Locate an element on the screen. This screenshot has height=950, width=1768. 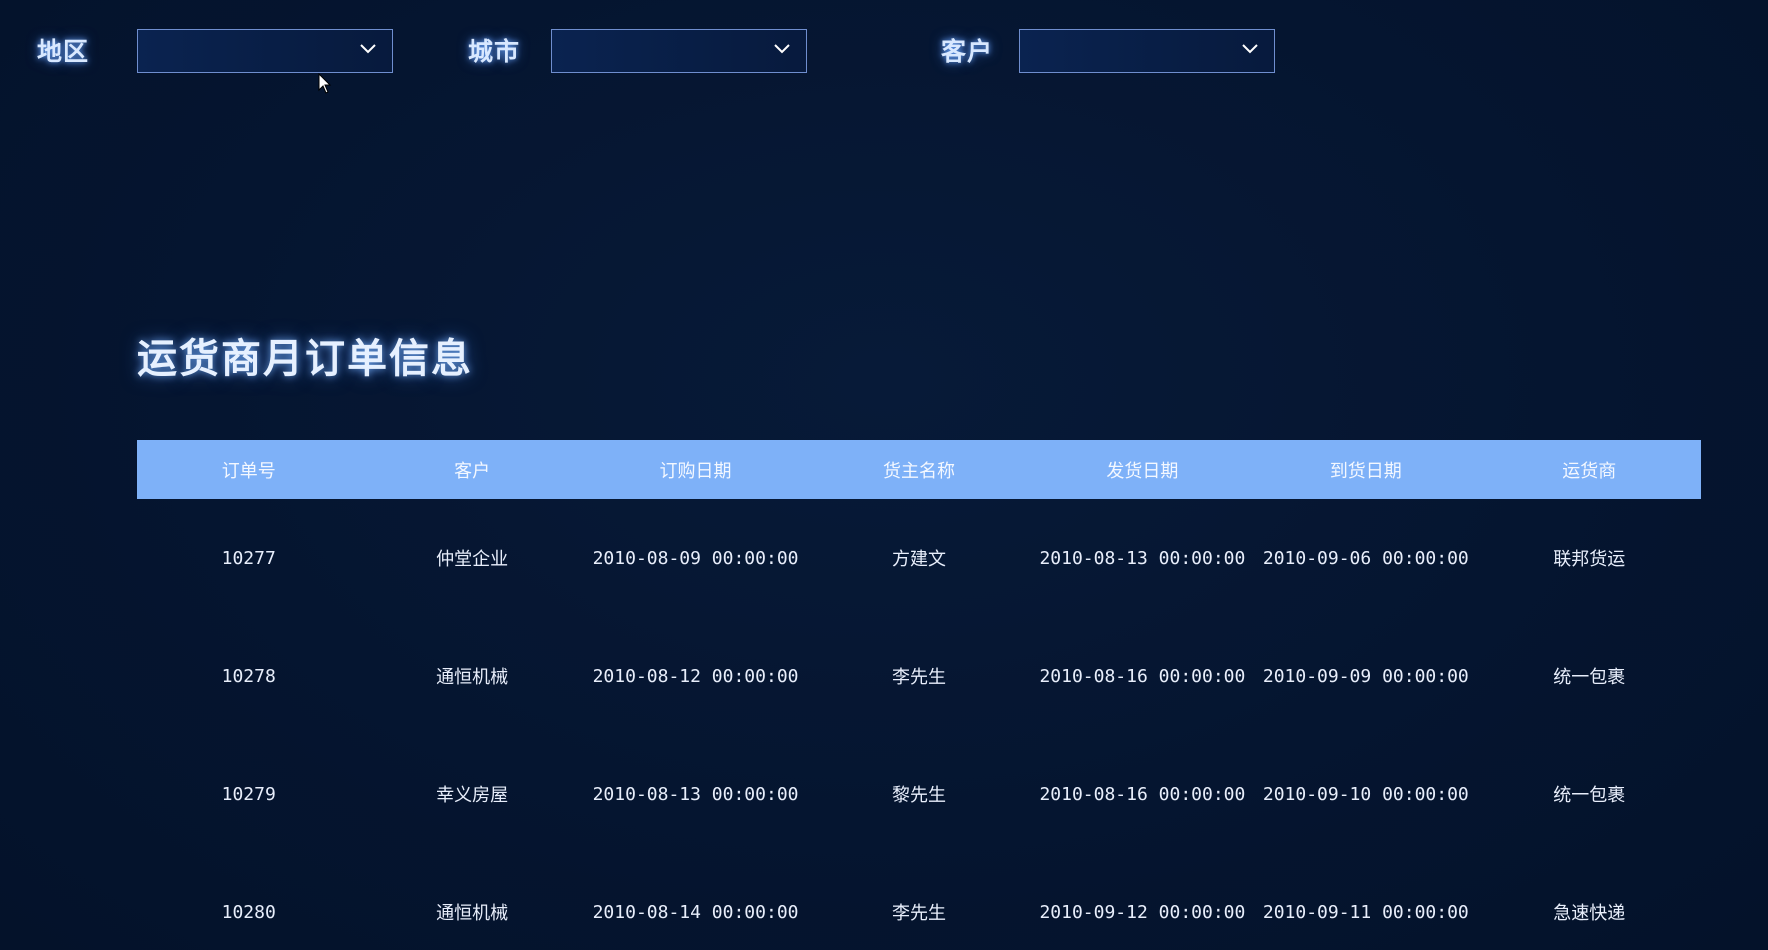
customer-select is located at coordinates (1147, 51).